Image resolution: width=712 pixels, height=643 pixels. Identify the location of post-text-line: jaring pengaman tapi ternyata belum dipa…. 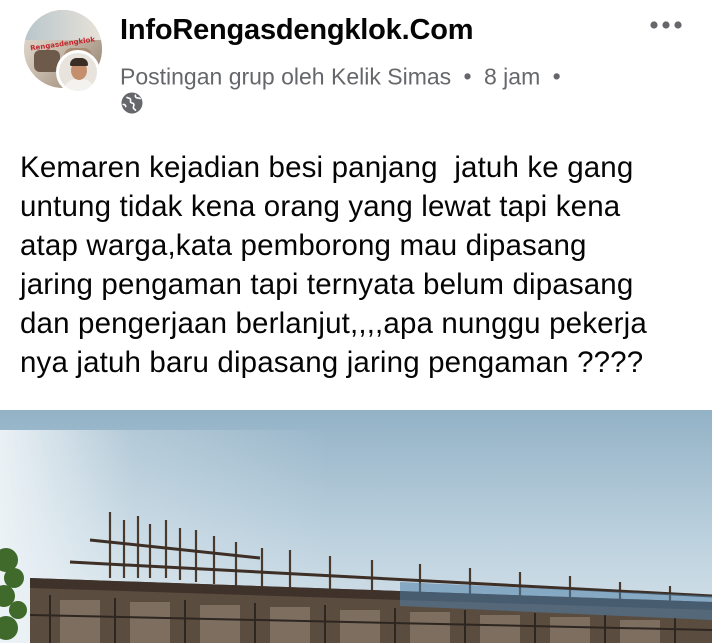
(327, 284).